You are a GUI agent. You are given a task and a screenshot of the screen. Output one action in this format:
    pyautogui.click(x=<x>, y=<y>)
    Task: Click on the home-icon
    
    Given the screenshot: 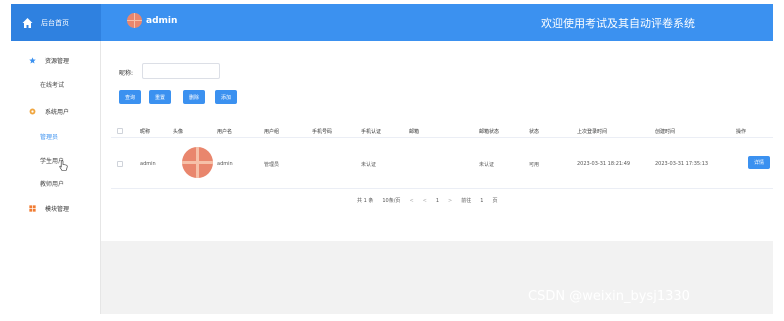 What is the action you would take?
    pyautogui.click(x=27, y=22)
    